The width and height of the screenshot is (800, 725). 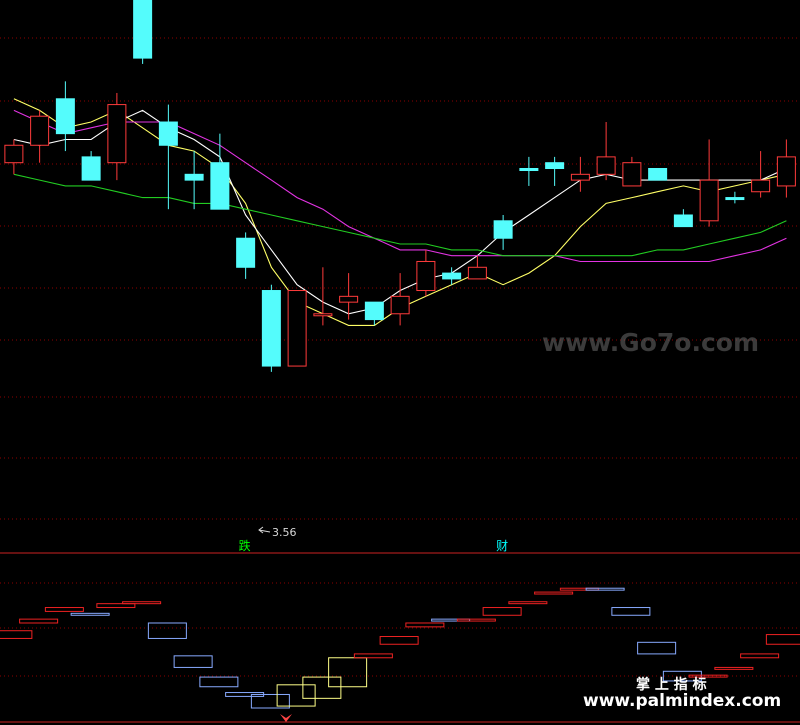 I want to click on signal-label: 财, so click(x=502, y=546).